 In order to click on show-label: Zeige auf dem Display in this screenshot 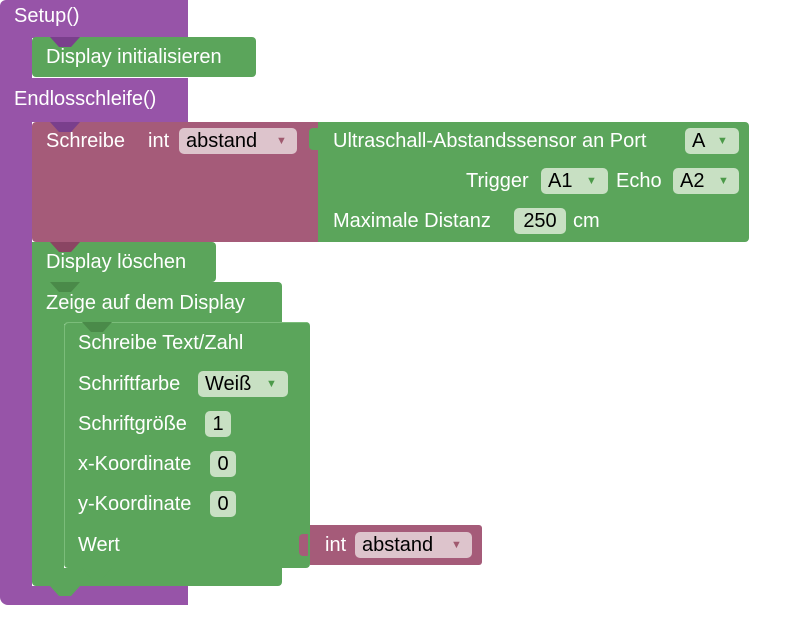, I will do `click(145, 303)`.